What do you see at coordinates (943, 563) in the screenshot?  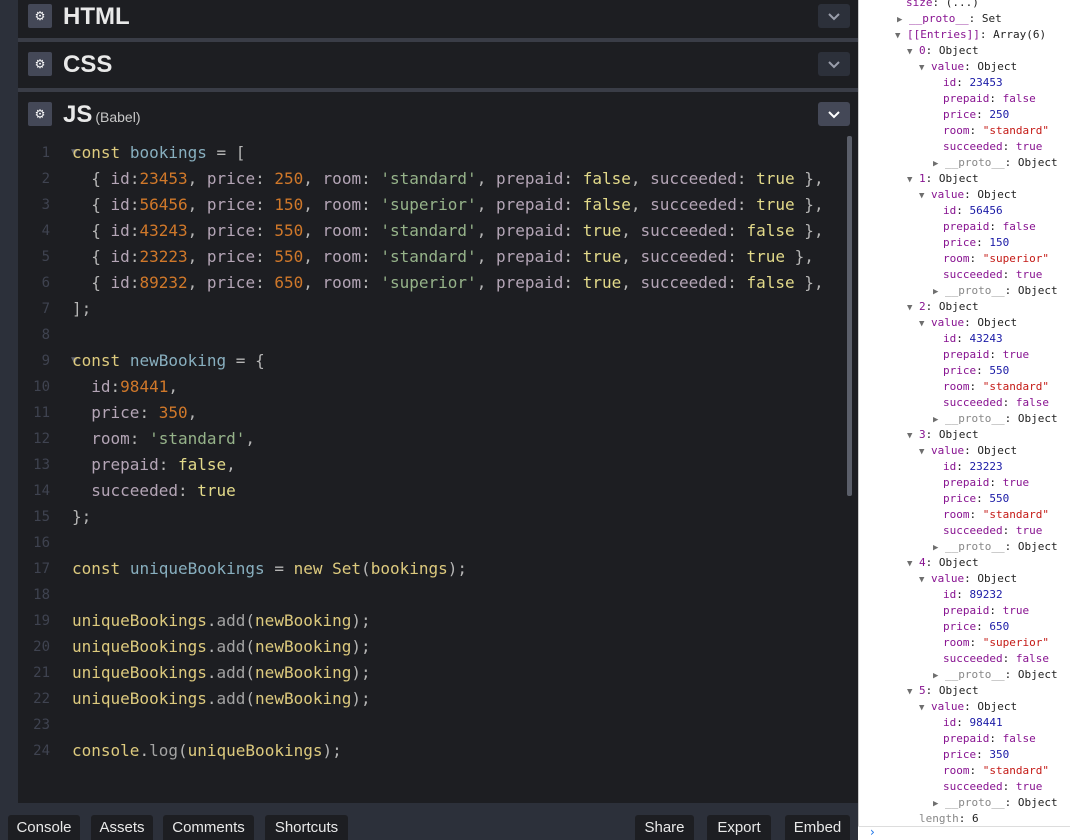 I see `console-entry-4: ▼ 4: Object` at bounding box center [943, 563].